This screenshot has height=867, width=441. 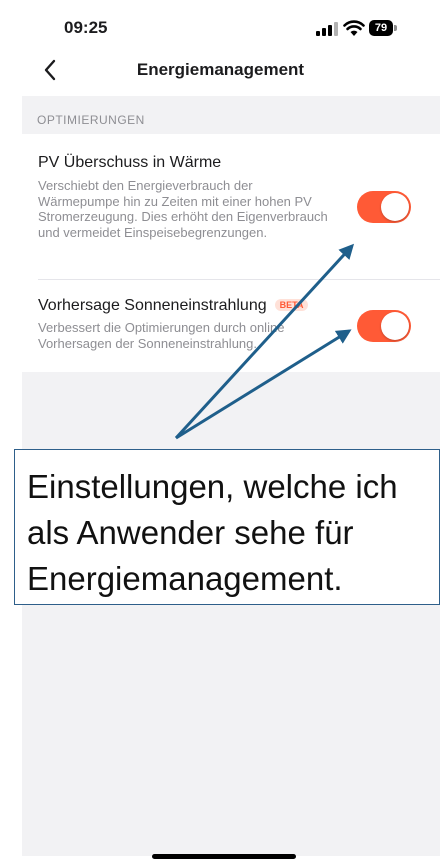 What do you see at coordinates (86, 27) in the screenshot?
I see `status-time: 09:25` at bounding box center [86, 27].